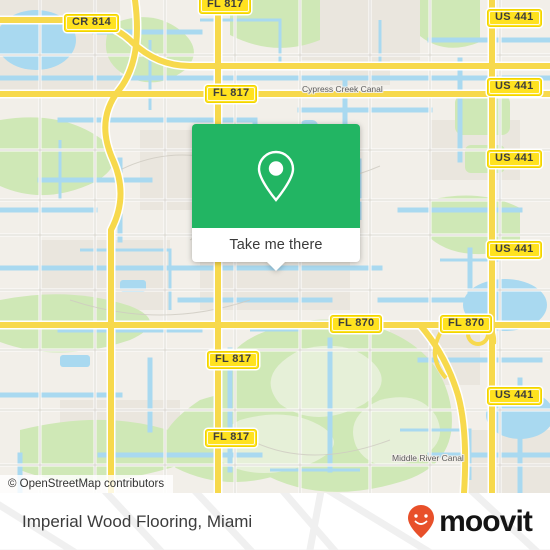 This screenshot has height=550, width=550. What do you see at coordinates (486, 521) in the screenshot?
I see `moovit-wordmark: moovit` at bounding box center [486, 521].